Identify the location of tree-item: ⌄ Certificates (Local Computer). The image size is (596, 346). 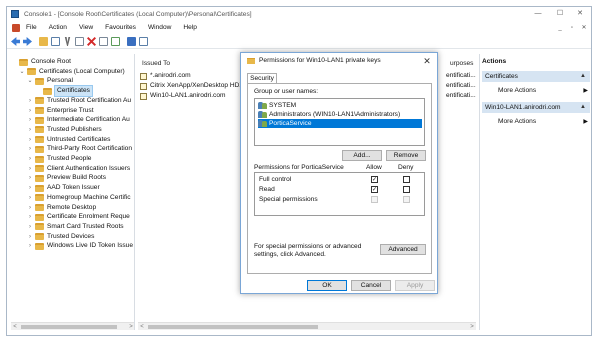
(72, 72).